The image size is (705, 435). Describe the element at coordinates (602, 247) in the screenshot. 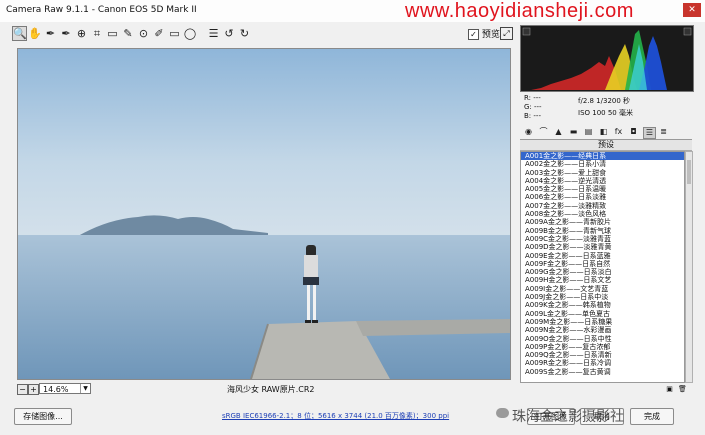

I see `preset-item: A009D金之影——淡雅青黄` at that location.